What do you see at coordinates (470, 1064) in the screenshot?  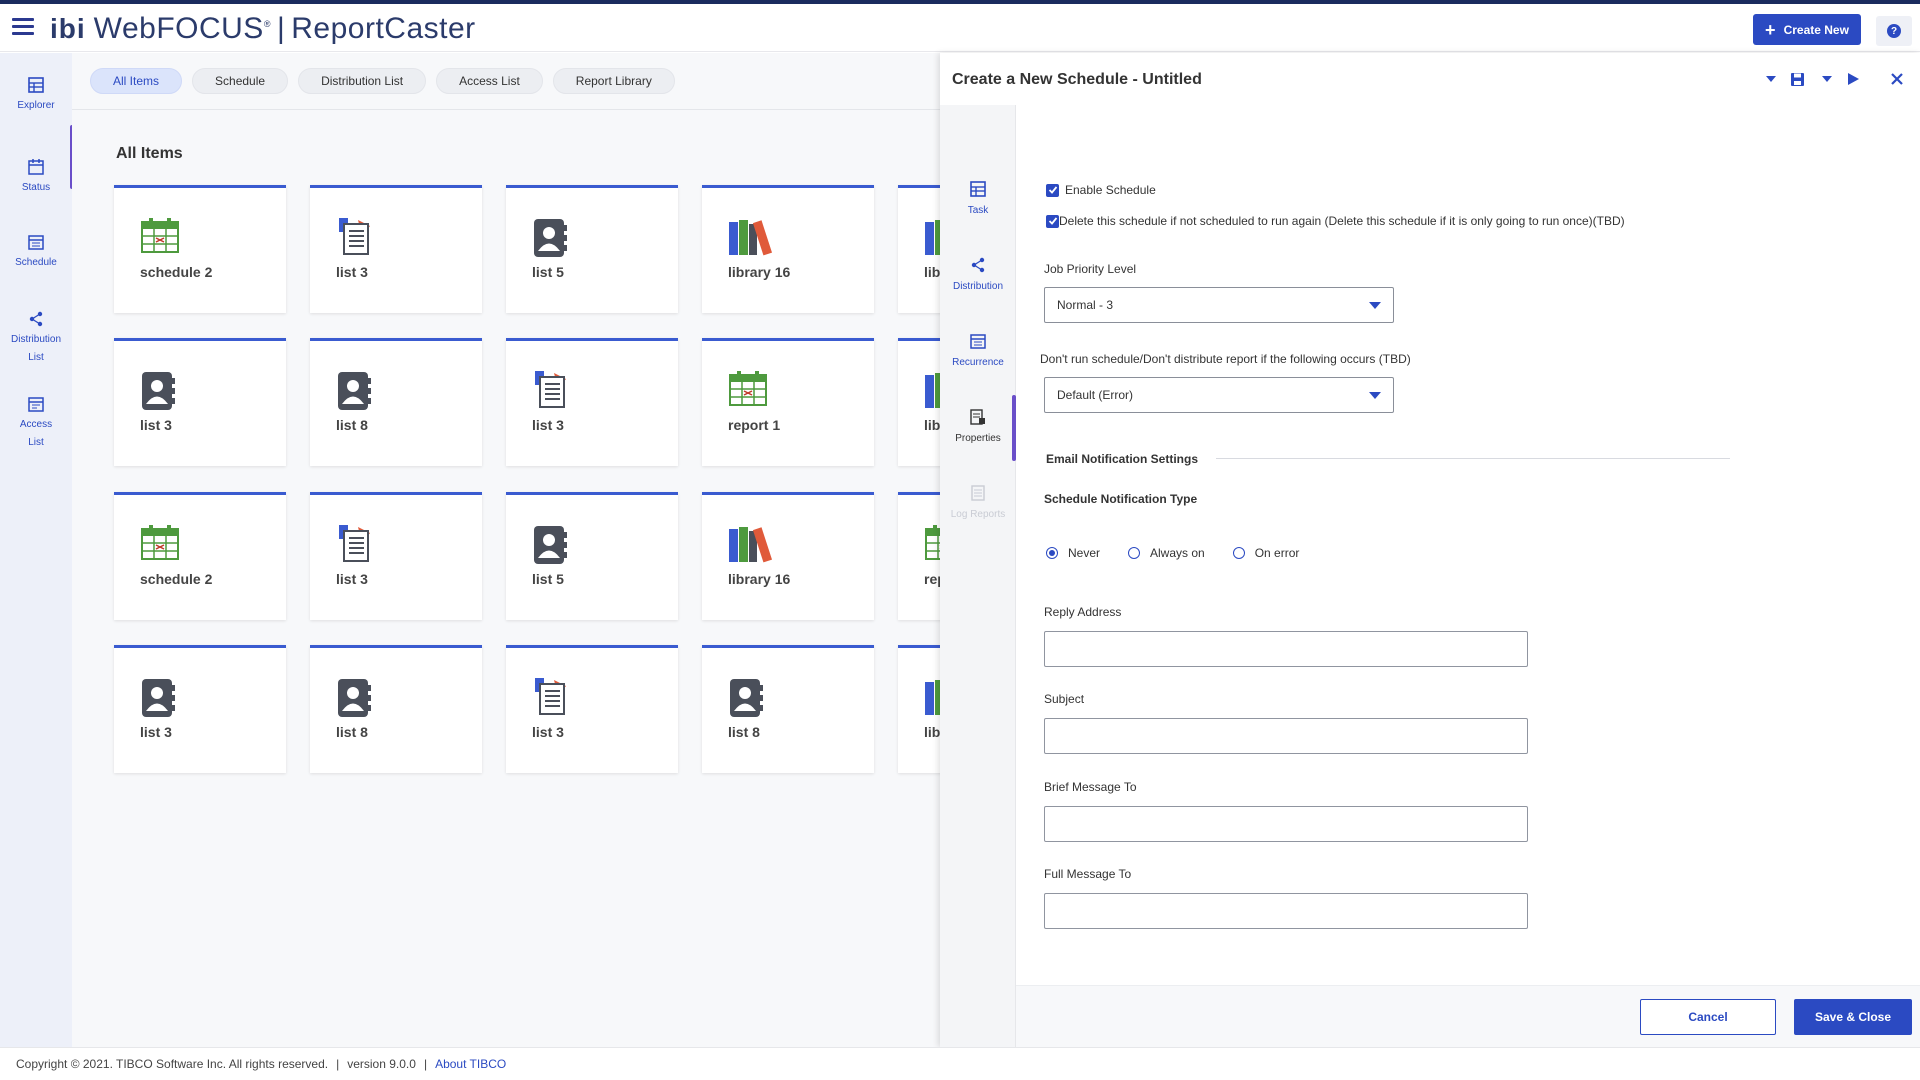 I see `about-tibco-link: About TIBCO` at bounding box center [470, 1064].